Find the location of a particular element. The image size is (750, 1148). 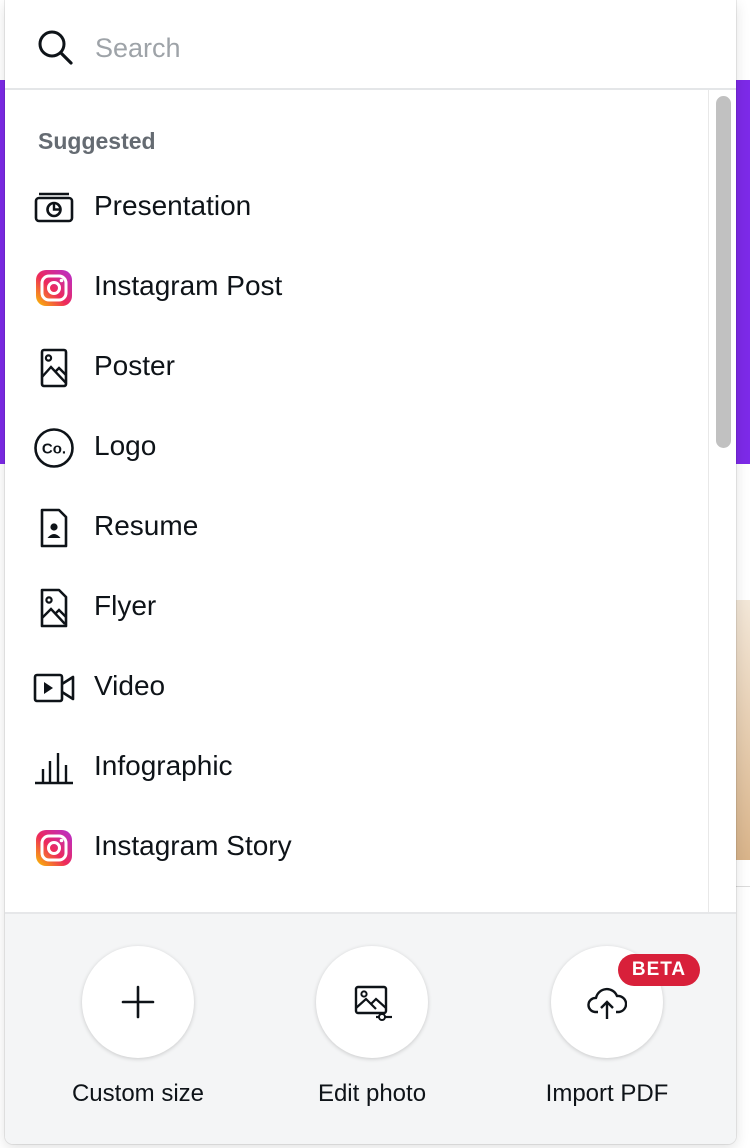

svg-text: Co. is located at coordinates (54, 449).